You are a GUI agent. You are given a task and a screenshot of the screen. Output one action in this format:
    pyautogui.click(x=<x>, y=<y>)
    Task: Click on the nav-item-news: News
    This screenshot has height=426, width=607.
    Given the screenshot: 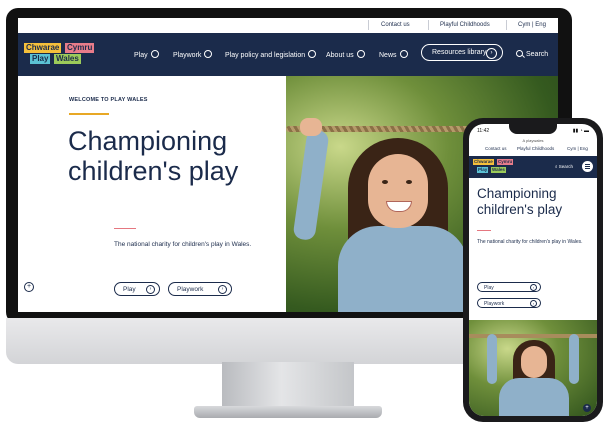 What is the action you would take?
    pyautogui.click(x=393, y=54)
    